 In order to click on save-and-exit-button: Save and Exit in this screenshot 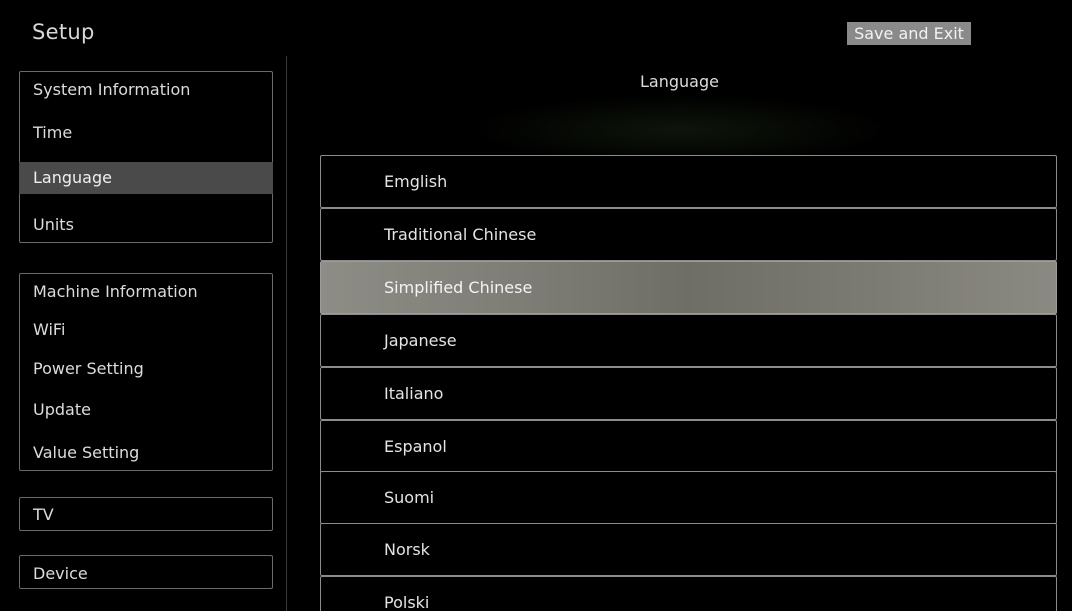, I will do `click(909, 33)`.